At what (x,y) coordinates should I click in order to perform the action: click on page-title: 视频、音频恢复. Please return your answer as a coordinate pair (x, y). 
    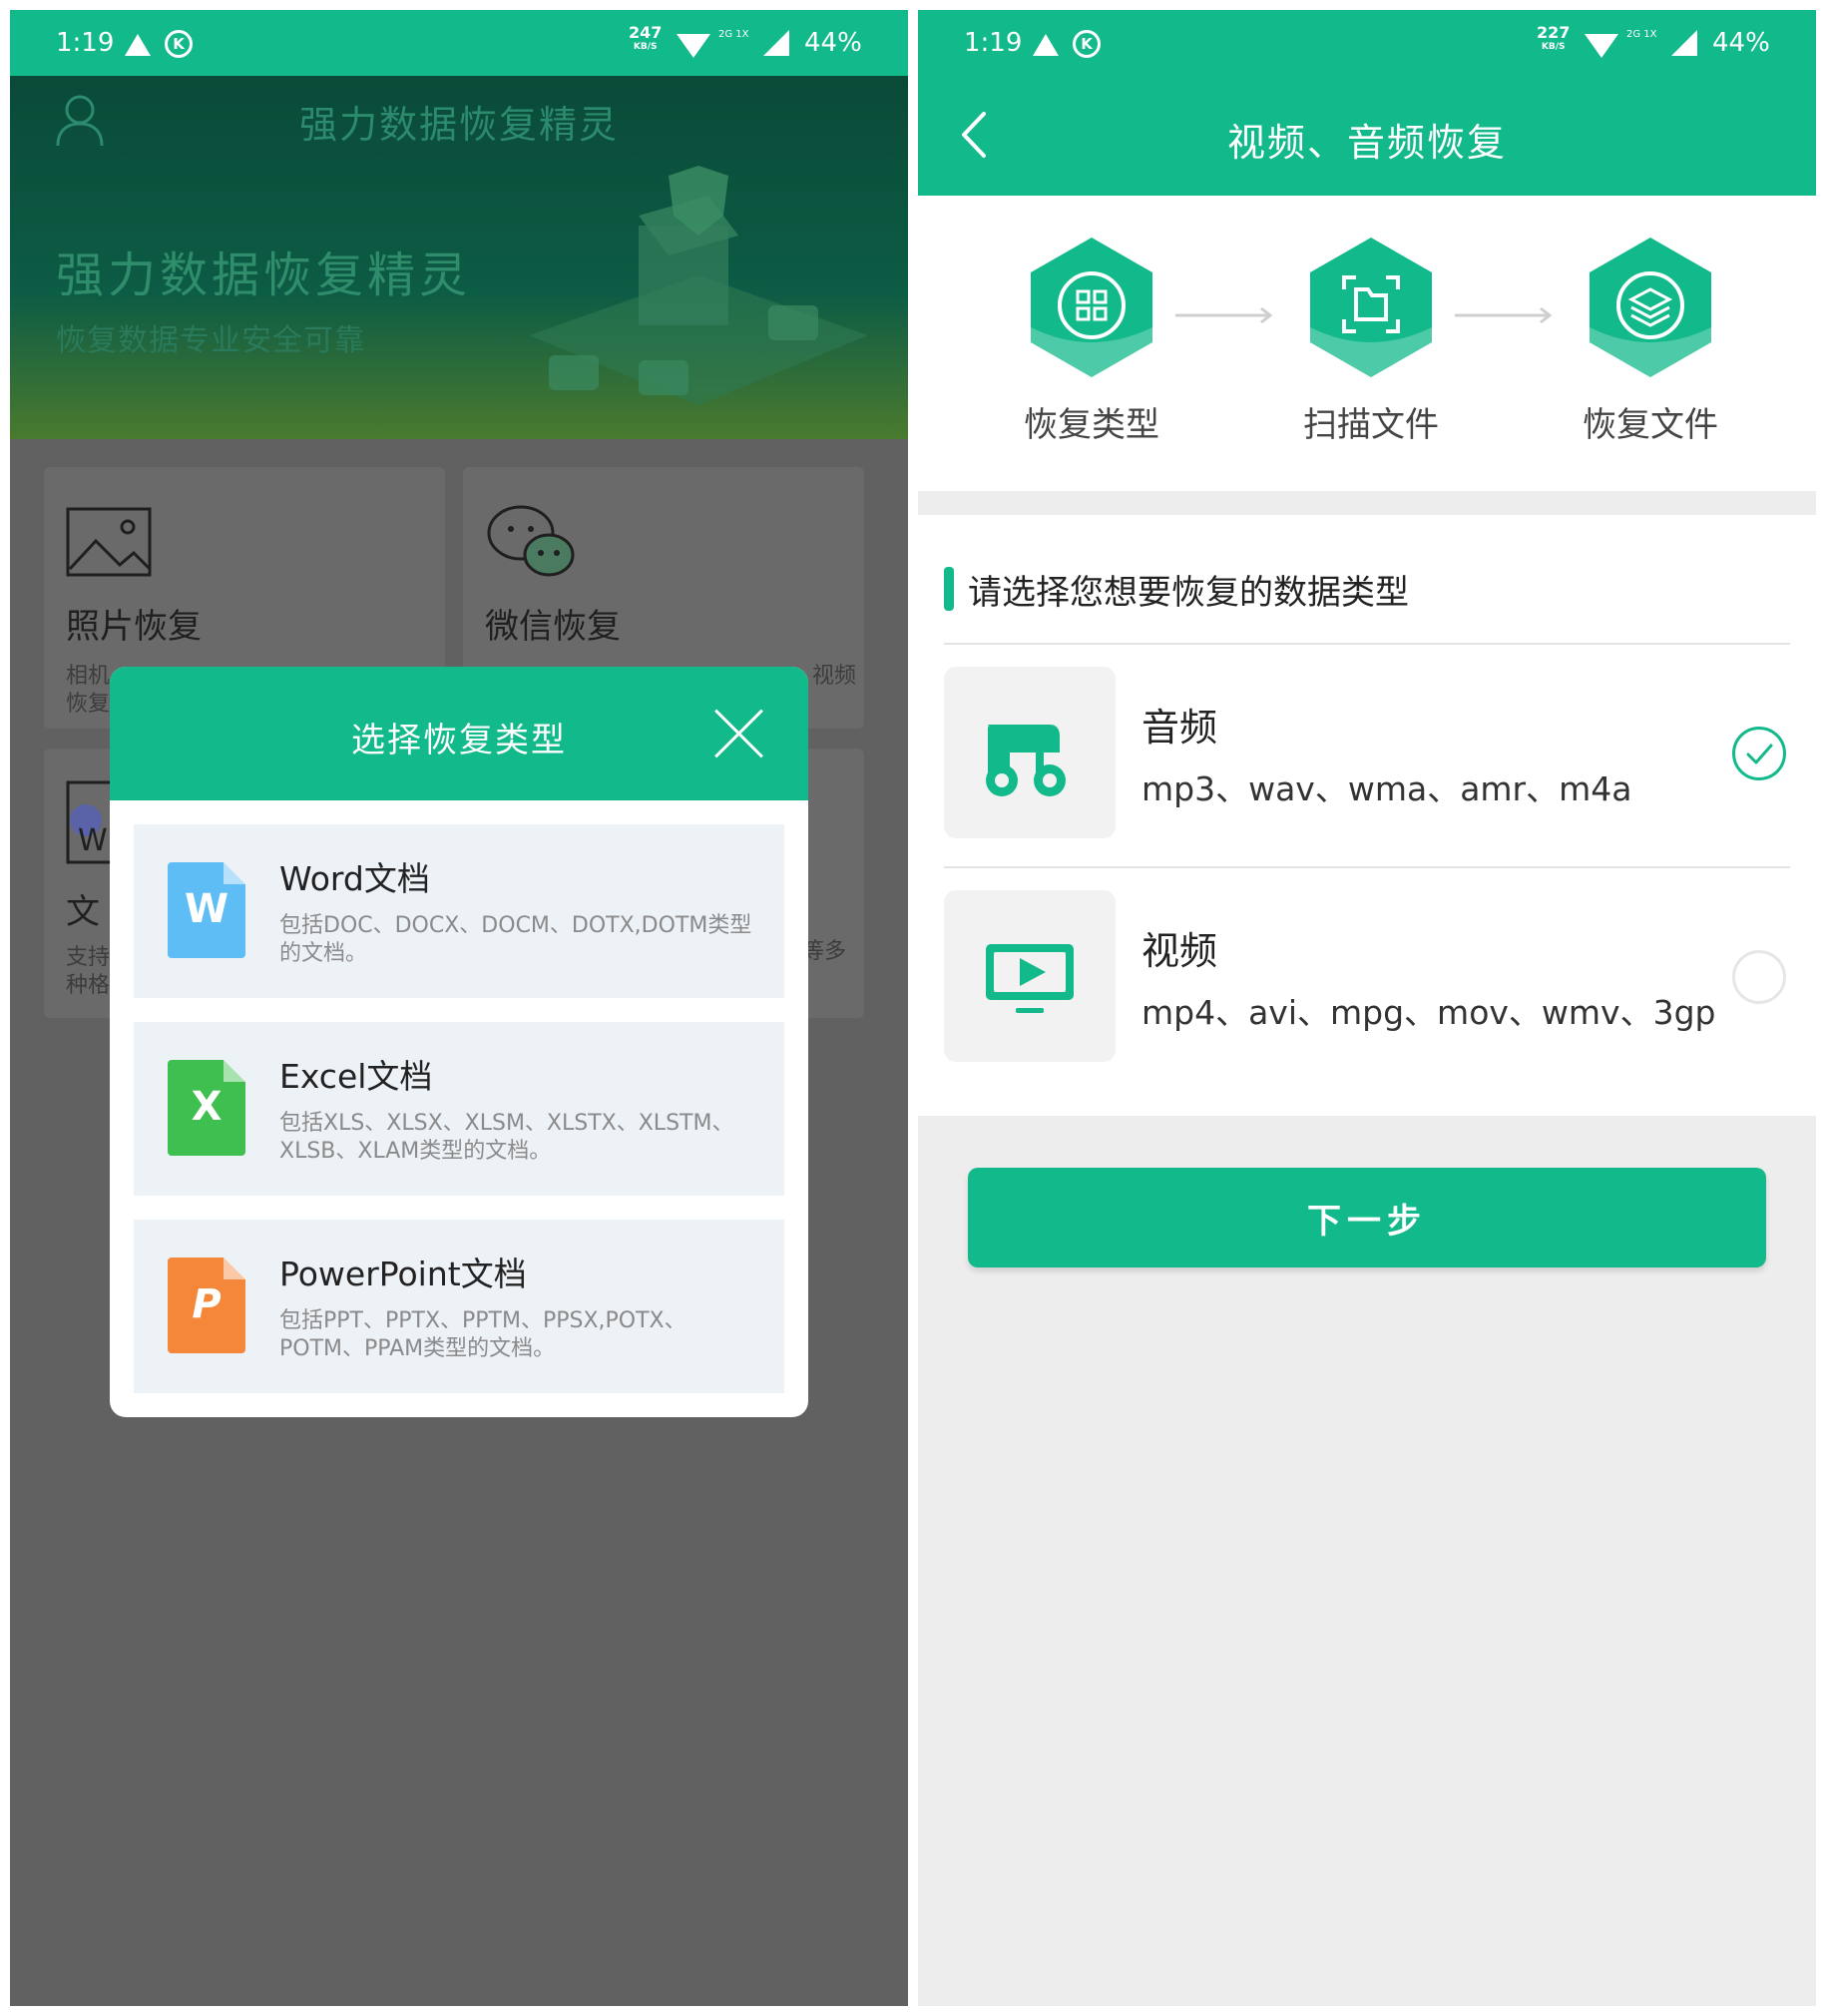
    Looking at the image, I should click on (1366, 143).